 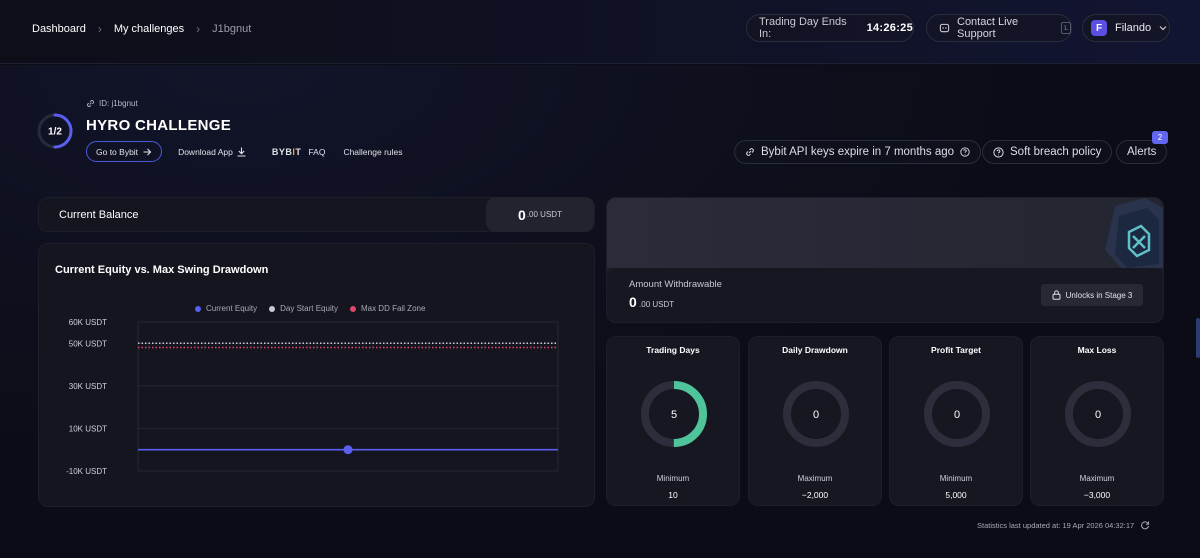 I want to click on soft-breach-policy-button: Soft breach policy, so click(x=1047, y=152).